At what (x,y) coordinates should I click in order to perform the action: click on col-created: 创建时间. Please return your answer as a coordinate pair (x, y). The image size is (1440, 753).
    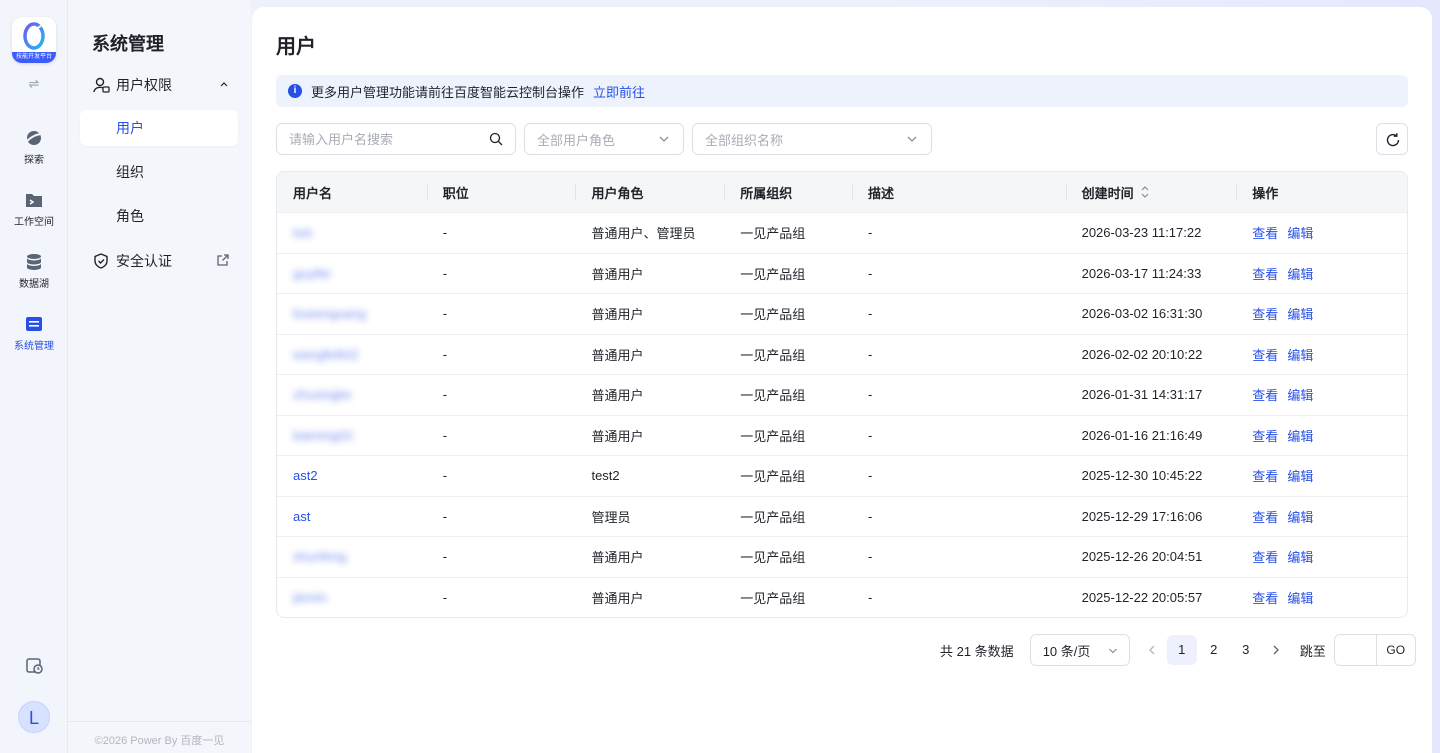
    Looking at the image, I should click on (1151, 192).